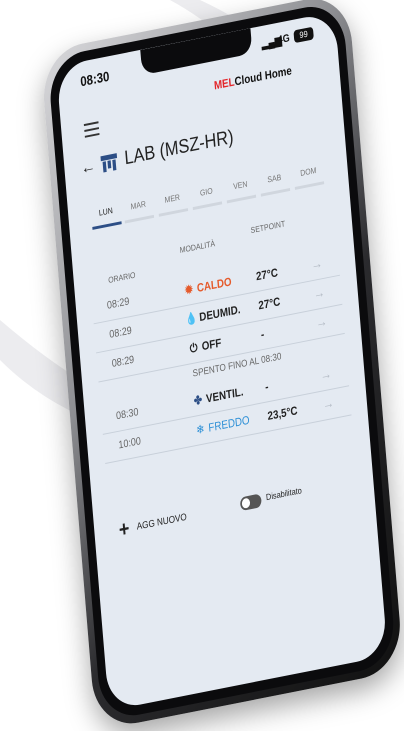  Describe the element at coordinates (198, 400) in the screenshot. I see `fan-icon: ✤` at that location.